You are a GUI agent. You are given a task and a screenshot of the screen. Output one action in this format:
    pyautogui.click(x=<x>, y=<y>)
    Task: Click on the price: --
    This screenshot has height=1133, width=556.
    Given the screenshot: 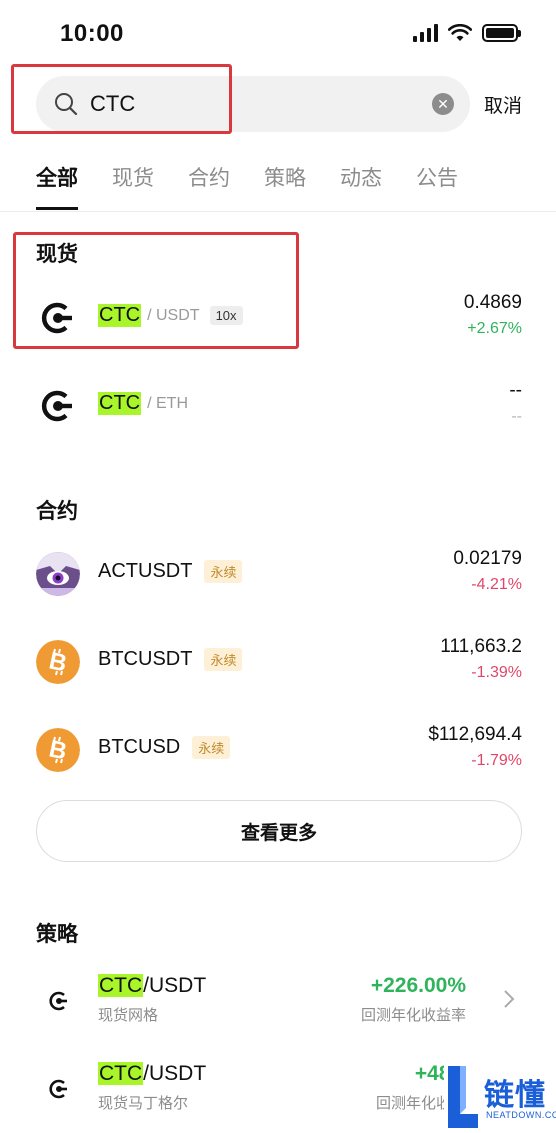 What is the action you would take?
    pyautogui.click(x=515, y=390)
    